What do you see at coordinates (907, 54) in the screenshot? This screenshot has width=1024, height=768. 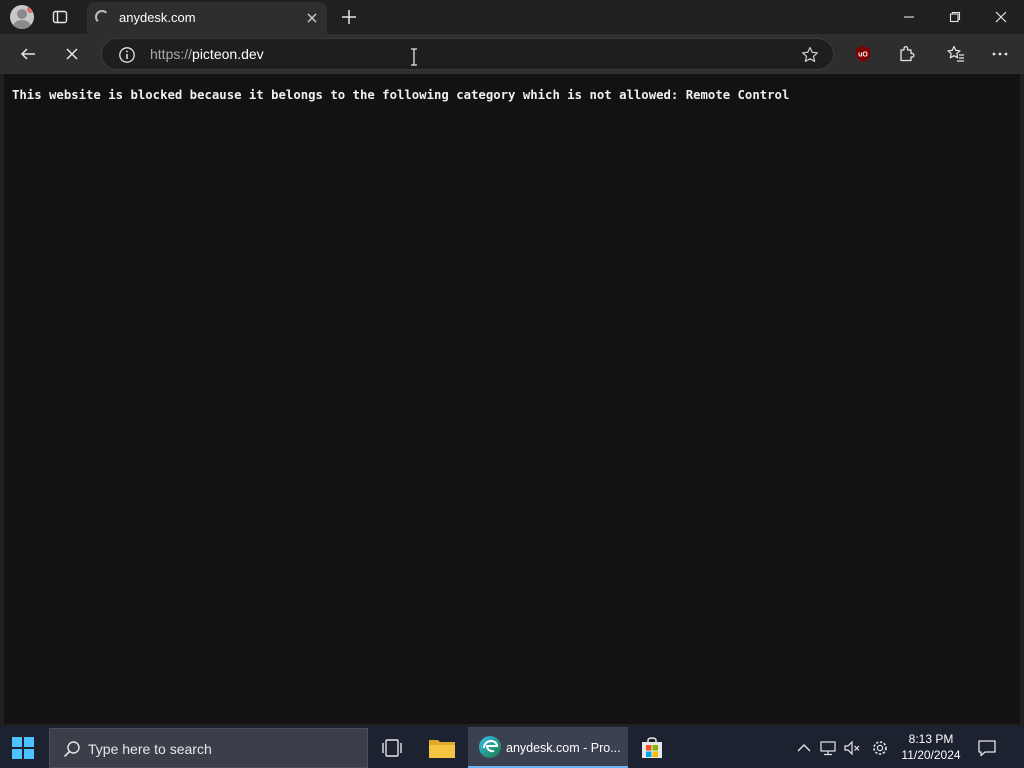 I see `extensions-puzzle-icon` at bounding box center [907, 54].